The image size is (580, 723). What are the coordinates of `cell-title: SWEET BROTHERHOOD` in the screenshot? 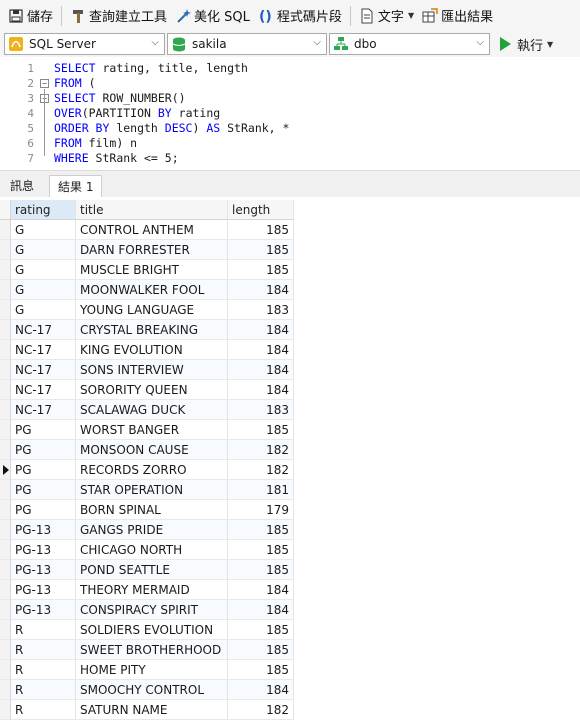 It's located at (152, 650).